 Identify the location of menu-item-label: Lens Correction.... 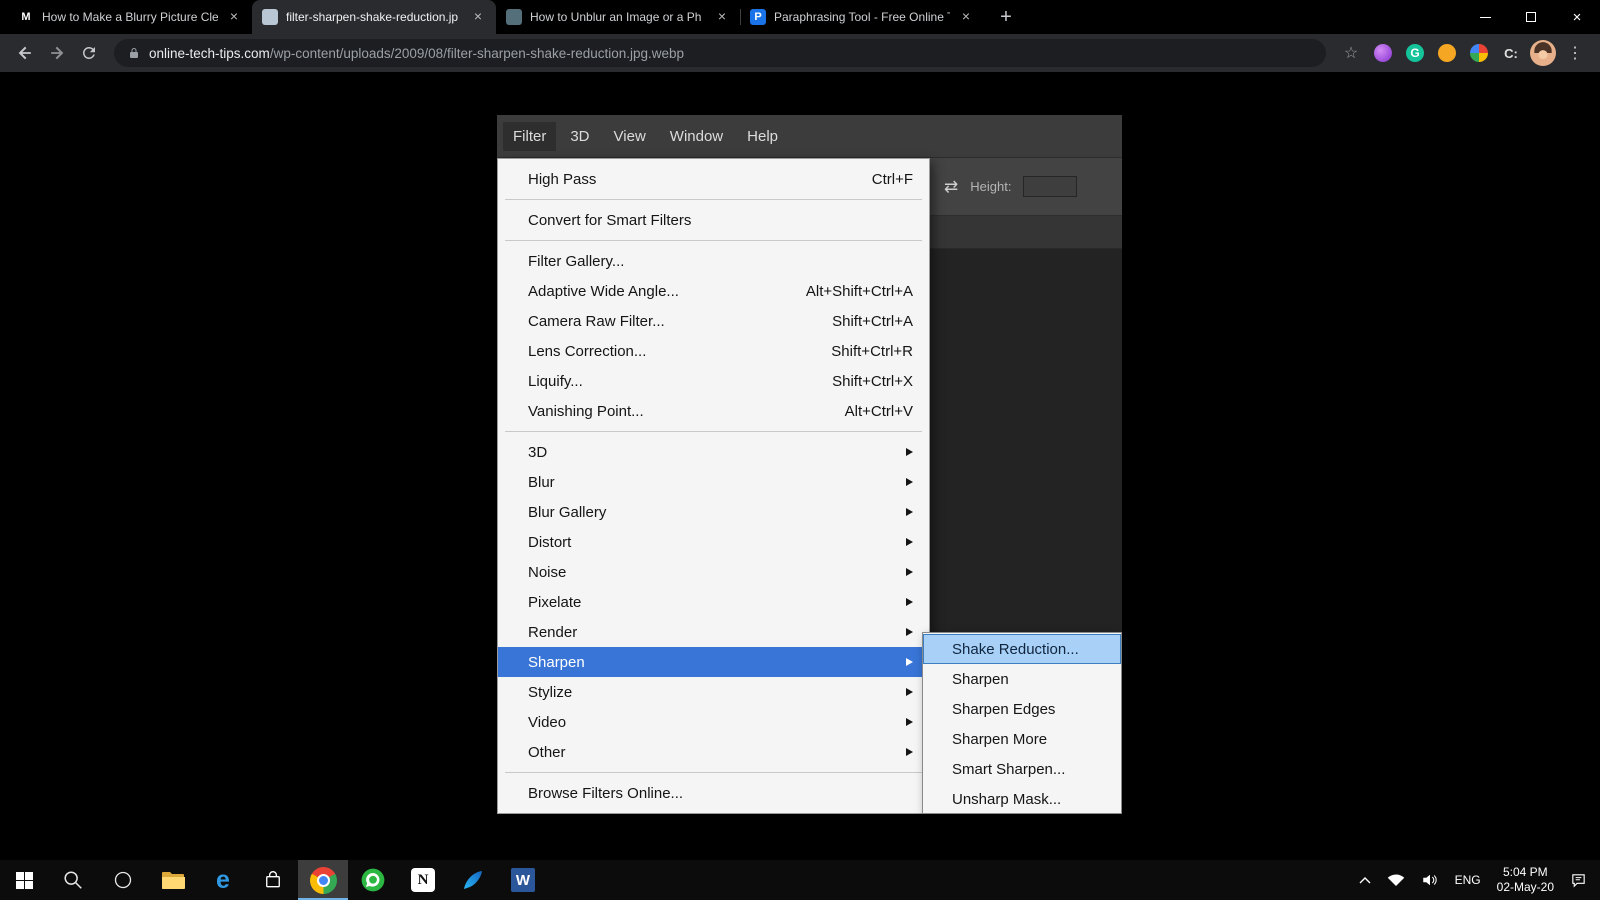
(587, 351).